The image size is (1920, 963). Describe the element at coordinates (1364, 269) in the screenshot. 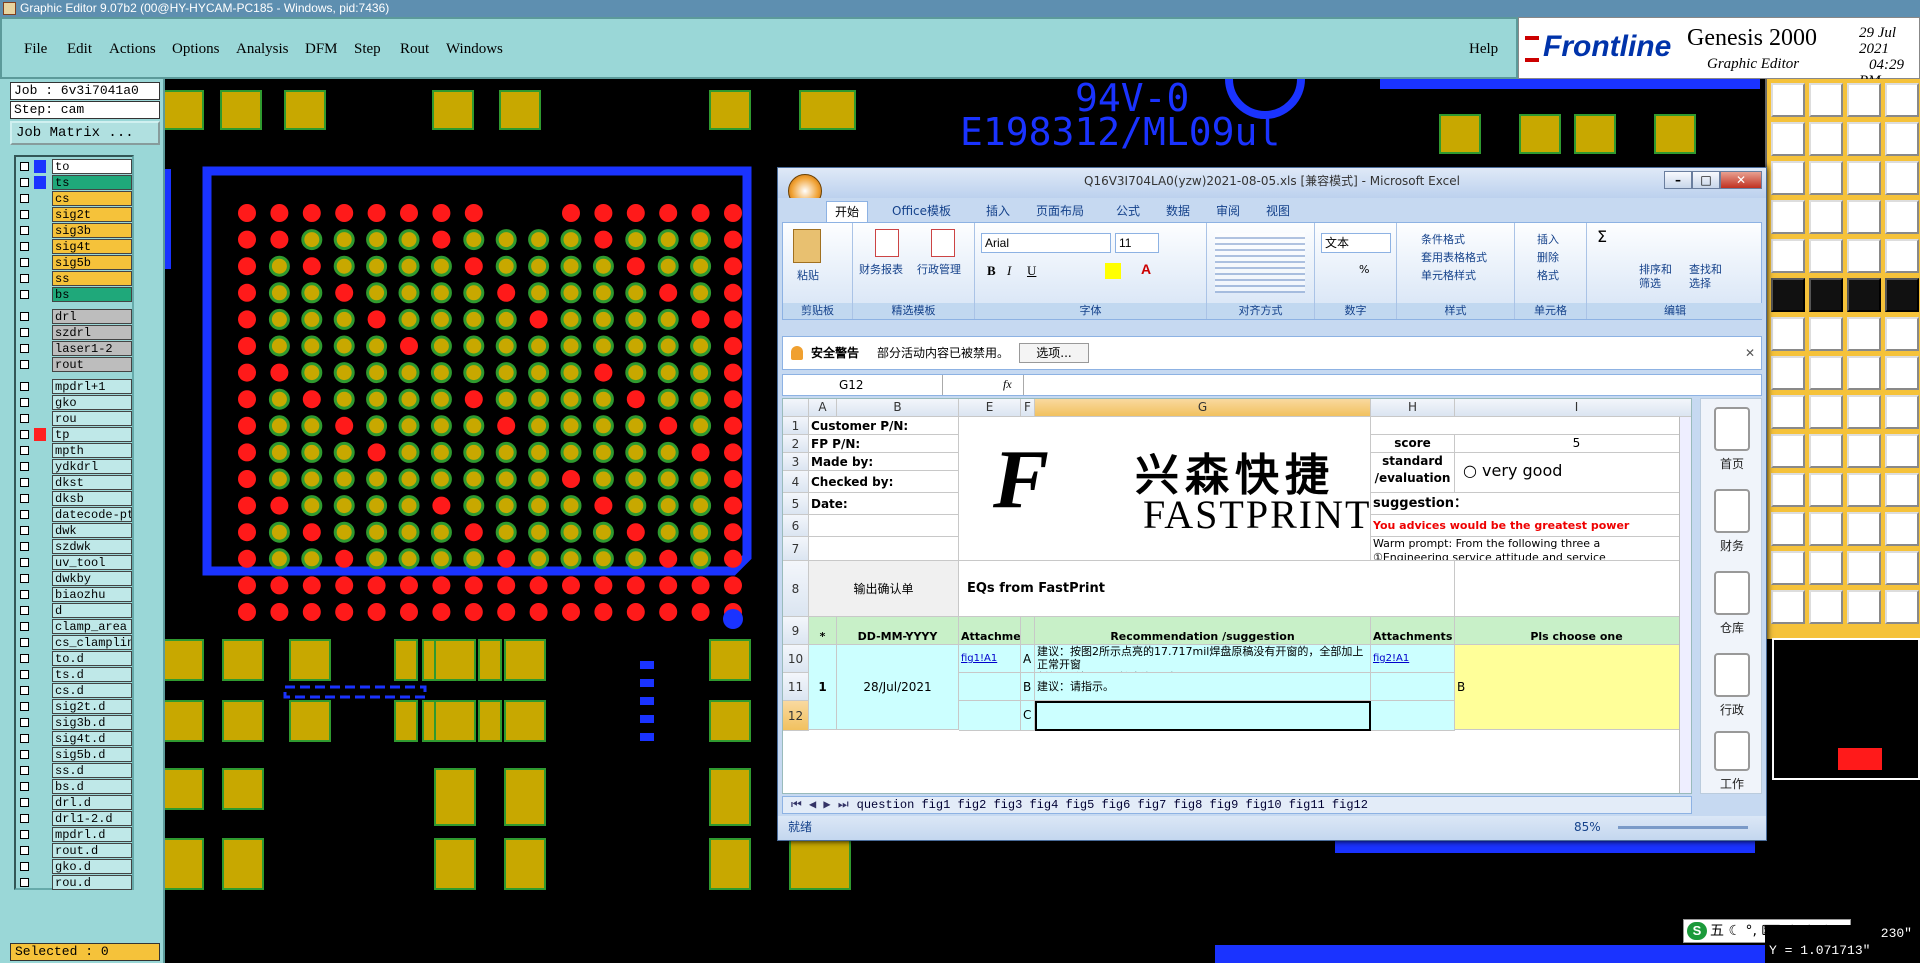

I see `percent-button: %` at that location.